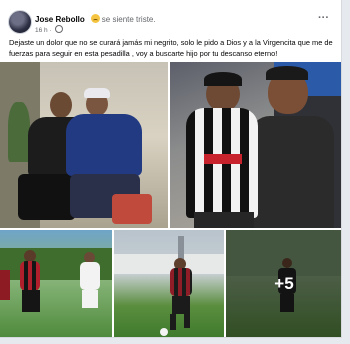  What do you see at coordinates (41, 30) in the screenshot?
I see `post-time: 16 h` at bounding box center [41, 30].